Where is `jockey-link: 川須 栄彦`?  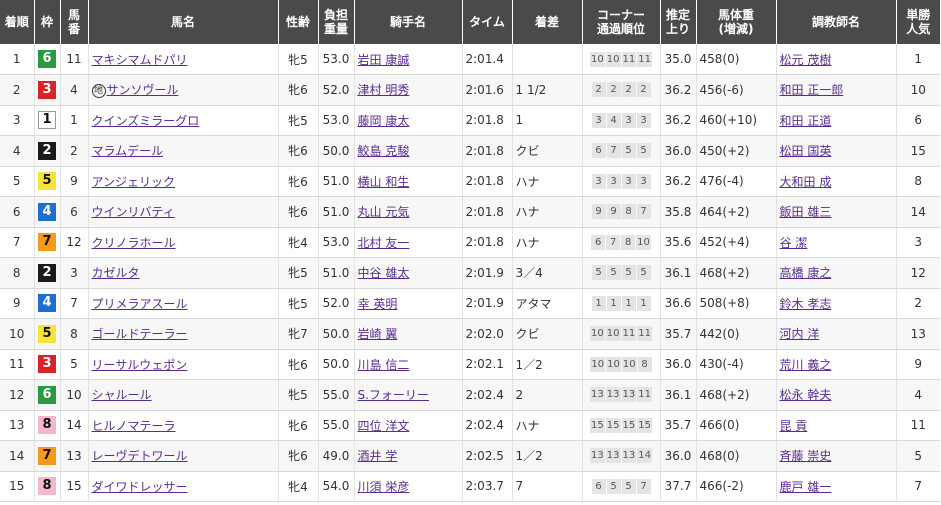
jockey-link: 川須 栄彦 is located at coordinates (384, 487).